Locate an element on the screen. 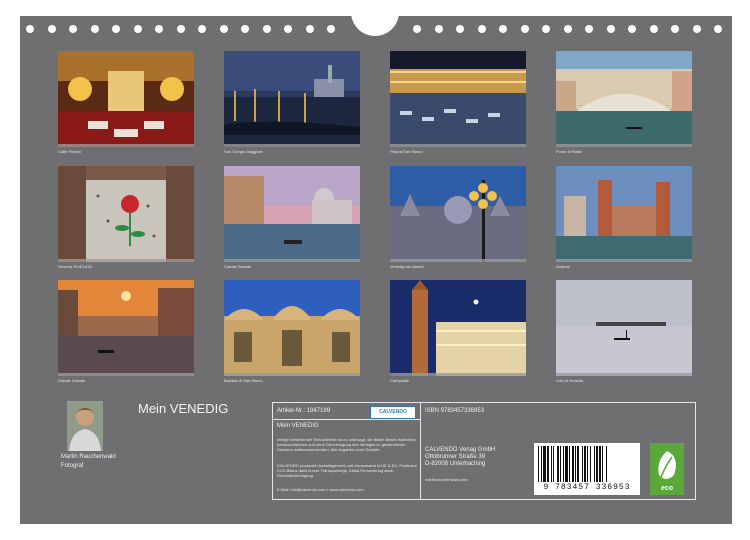 Image resolution: width=750 pixels, height=540 pixels. calendar-title: Mein VENEDIG is located at coordinates (183, 408).